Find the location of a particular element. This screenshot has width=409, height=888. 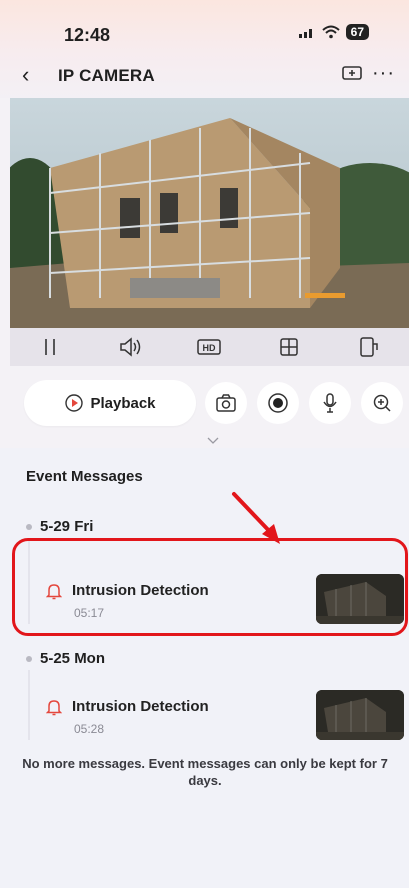

chevron-down-icon is located at coordinates (213, 440).